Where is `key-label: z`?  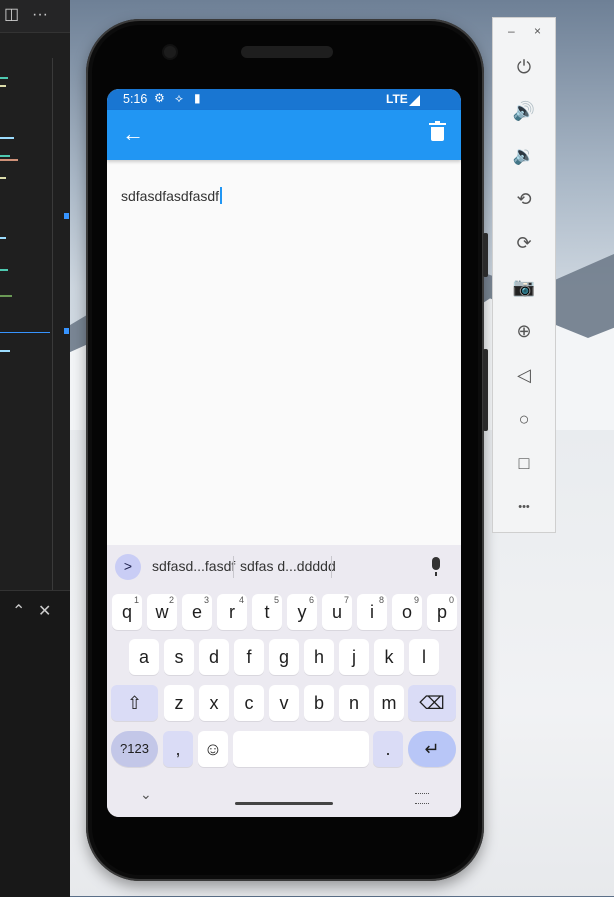 key-label: z is located at coordinates (179, 703).